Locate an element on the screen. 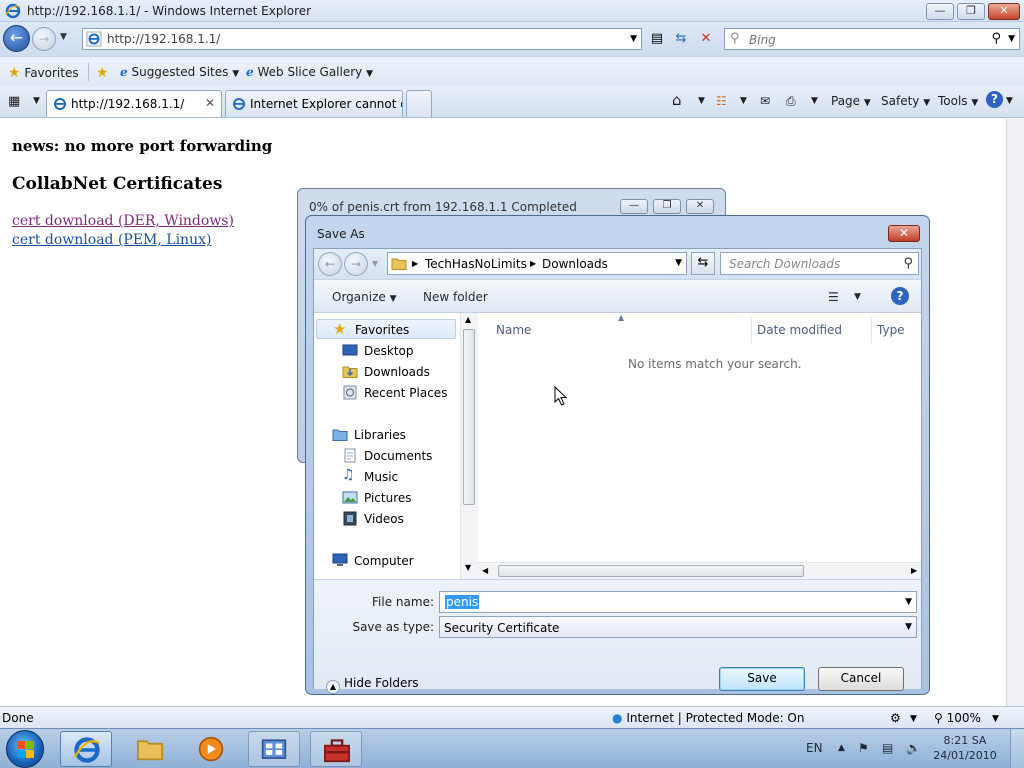  home-dropdown-icon: ▼ is located at coordinates (701, 101).